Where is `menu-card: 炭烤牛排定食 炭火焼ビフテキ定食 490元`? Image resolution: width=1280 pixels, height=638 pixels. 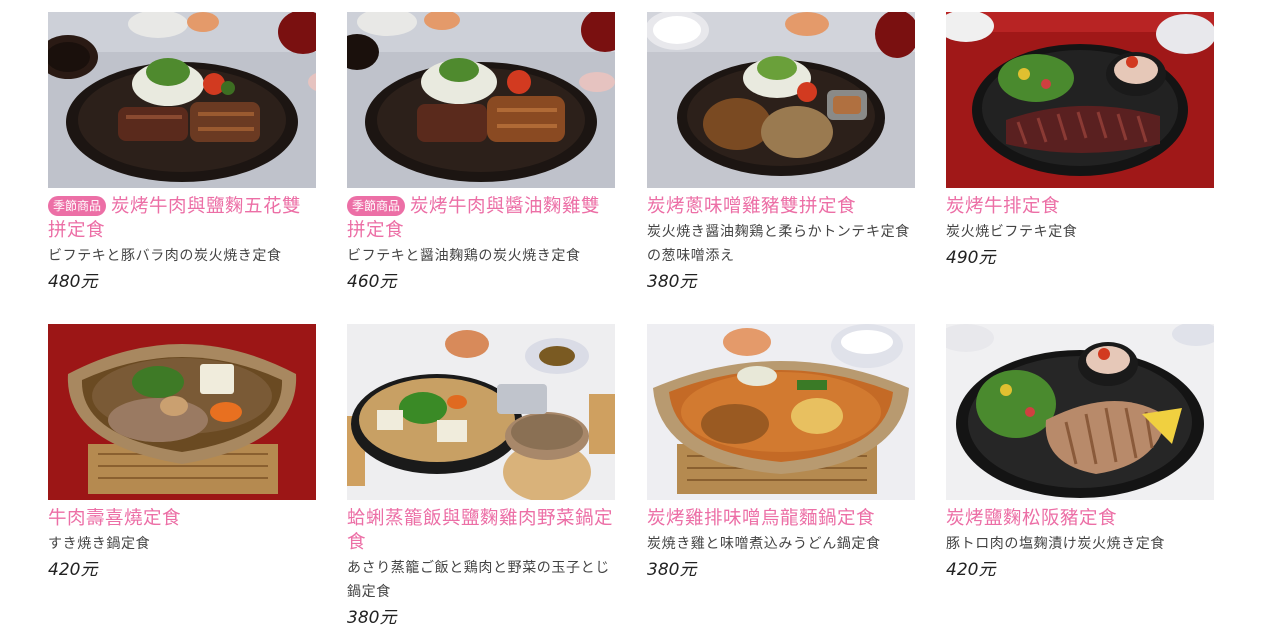 menu-card: 炭烤牛排定食 炭火焼ビフテキ定食 490元 is located at coordinates (1080, 141).